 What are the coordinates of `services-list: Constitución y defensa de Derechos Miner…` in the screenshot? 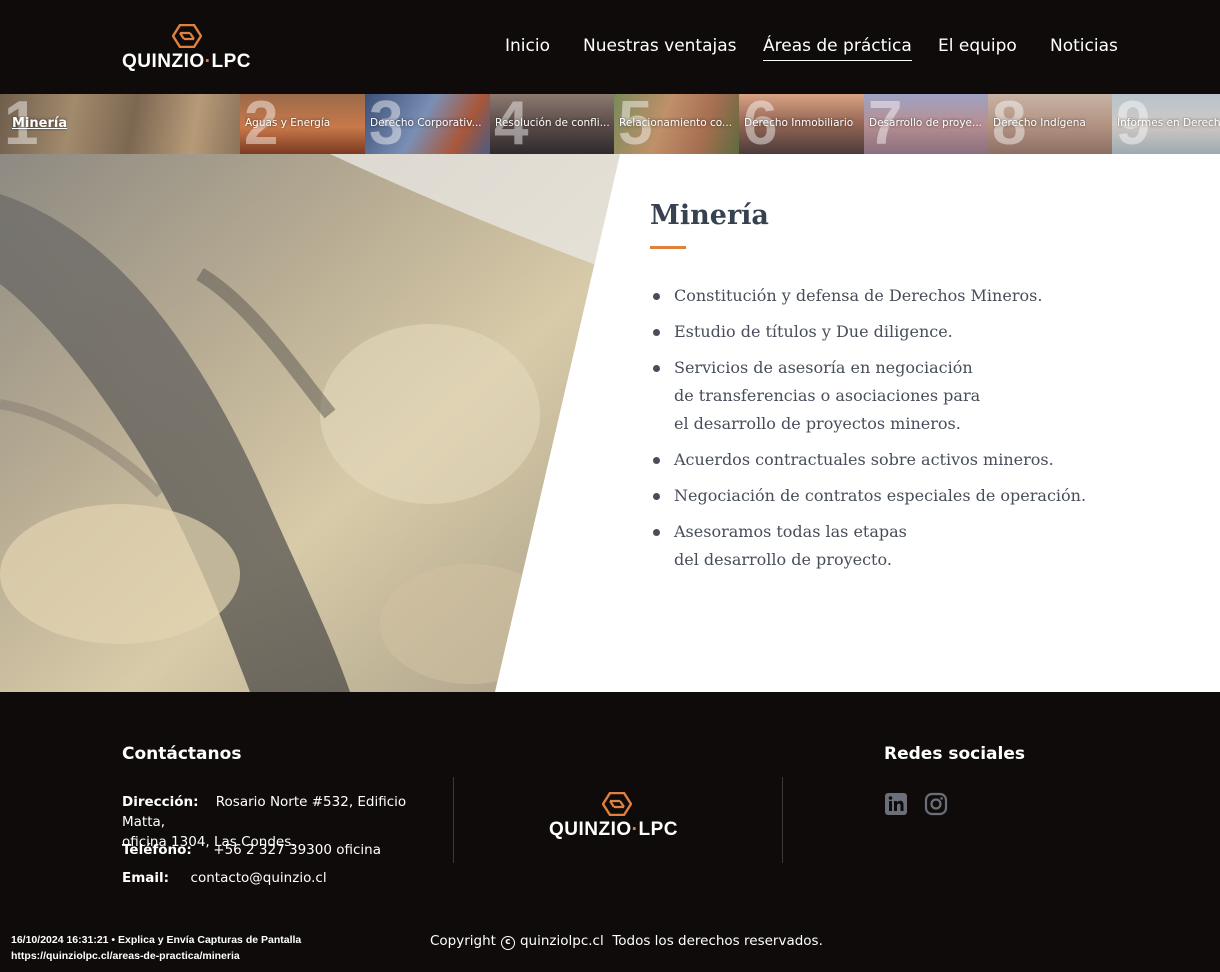 It's located at (920, 432).